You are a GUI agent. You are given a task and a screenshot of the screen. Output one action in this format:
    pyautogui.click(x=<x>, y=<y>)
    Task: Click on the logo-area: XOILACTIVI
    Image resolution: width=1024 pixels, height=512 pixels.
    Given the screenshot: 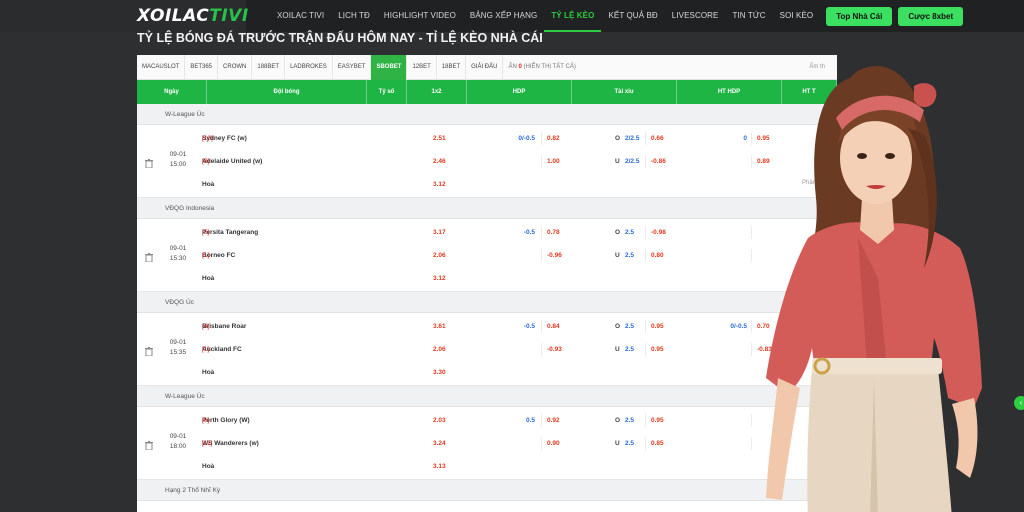 What is the action you would take?
    pyautogui.click(x=124, y=16)
    